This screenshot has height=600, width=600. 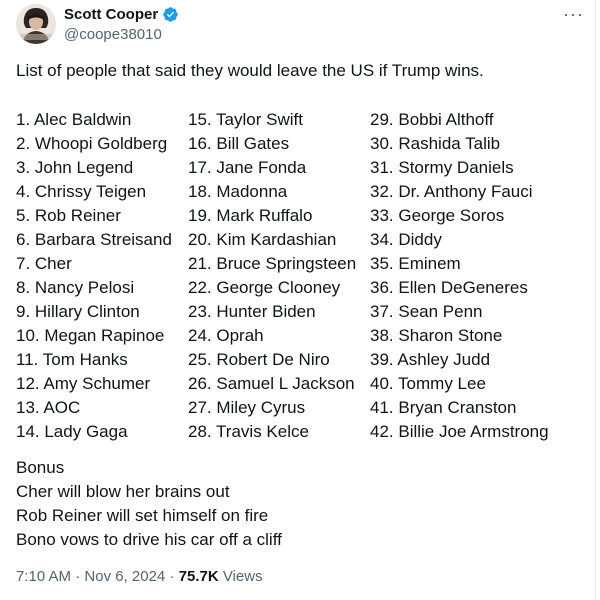 I want to click on list-item: 5. Rob Reiner, so click(x=68, y=215).